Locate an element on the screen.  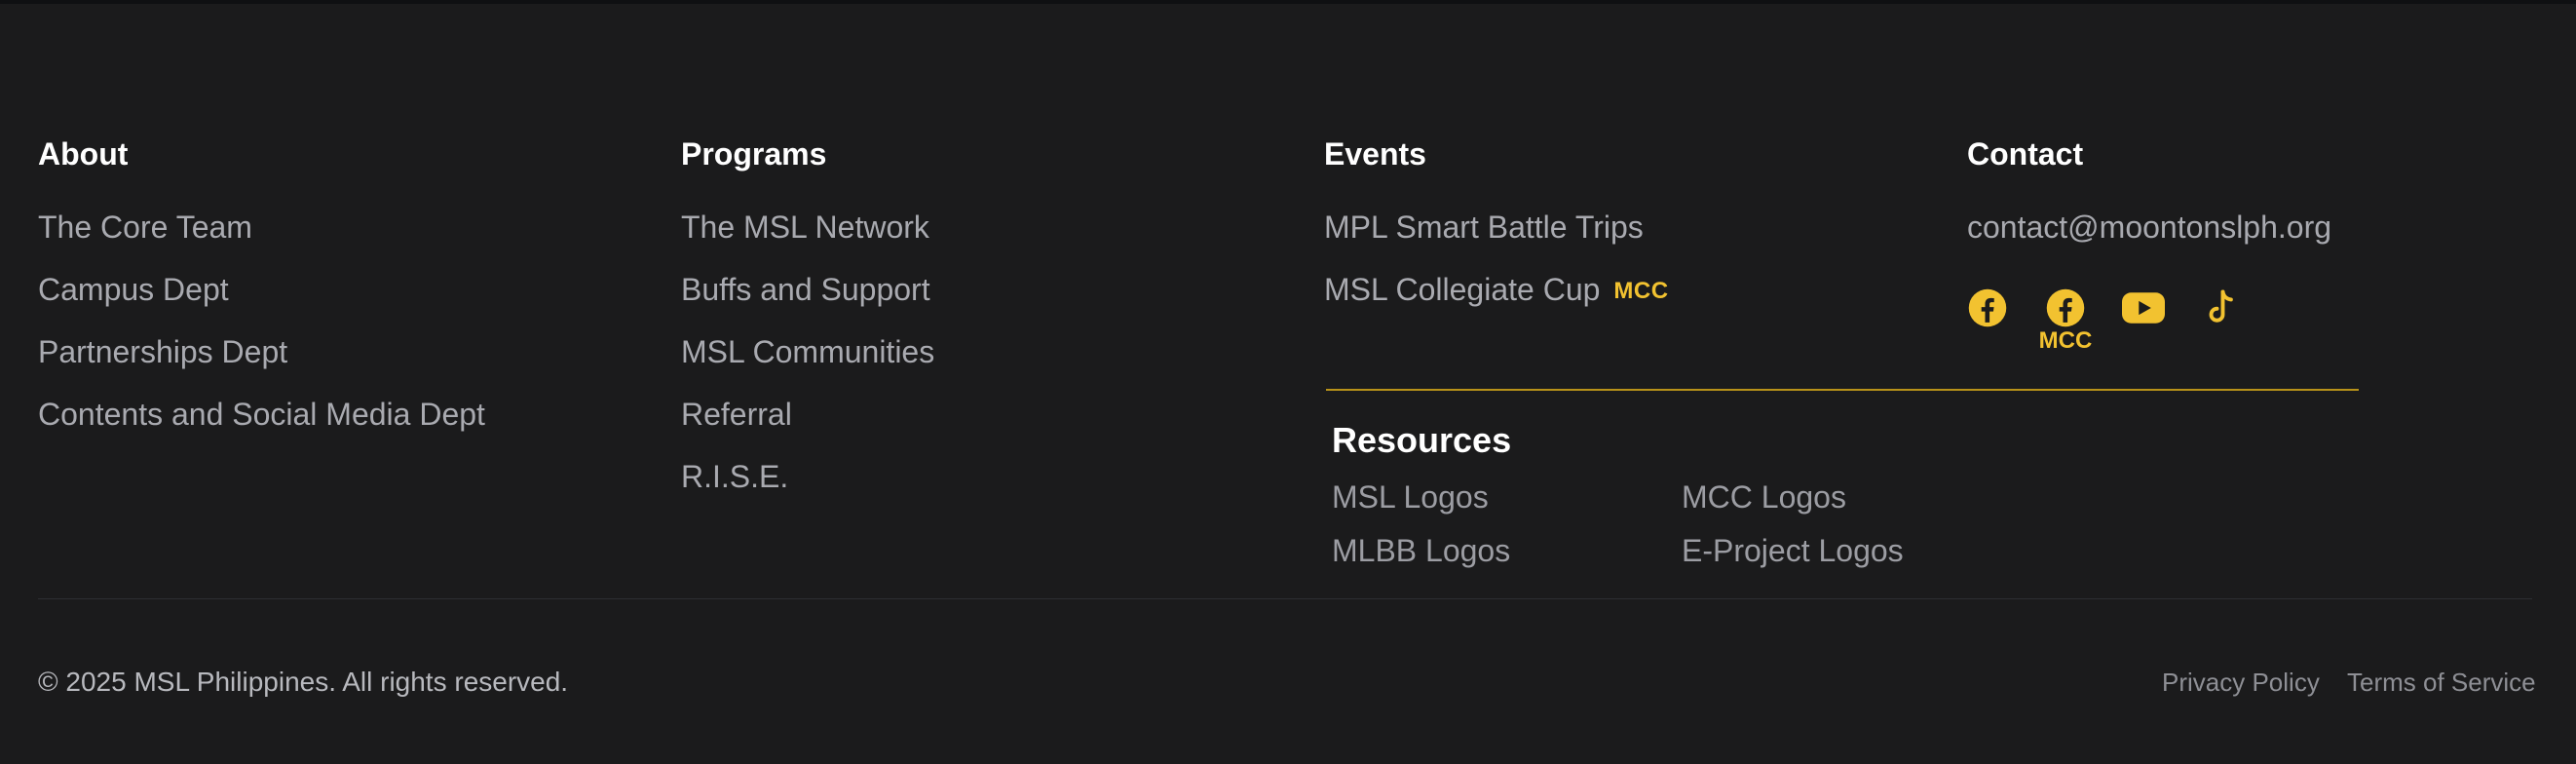
facebook-link is located at coordinates (1987, 307).